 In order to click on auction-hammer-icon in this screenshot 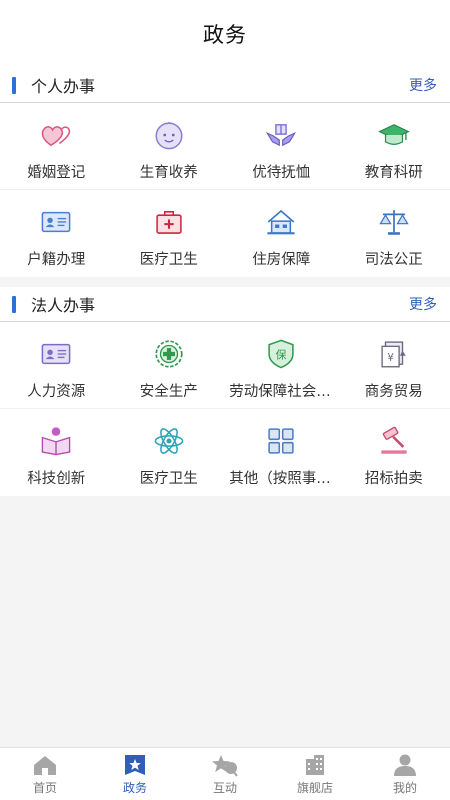, I will do `click(394, 441)`.